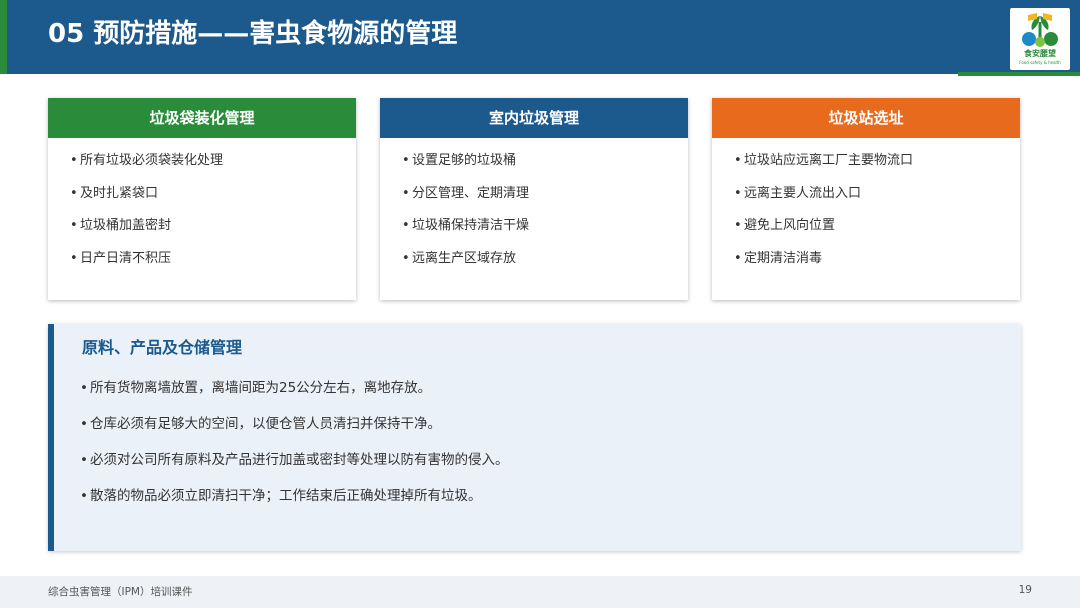 The height and width of the screenshot is (608, 1080). I want to click on header-underline-accent, so click(1019, 74).